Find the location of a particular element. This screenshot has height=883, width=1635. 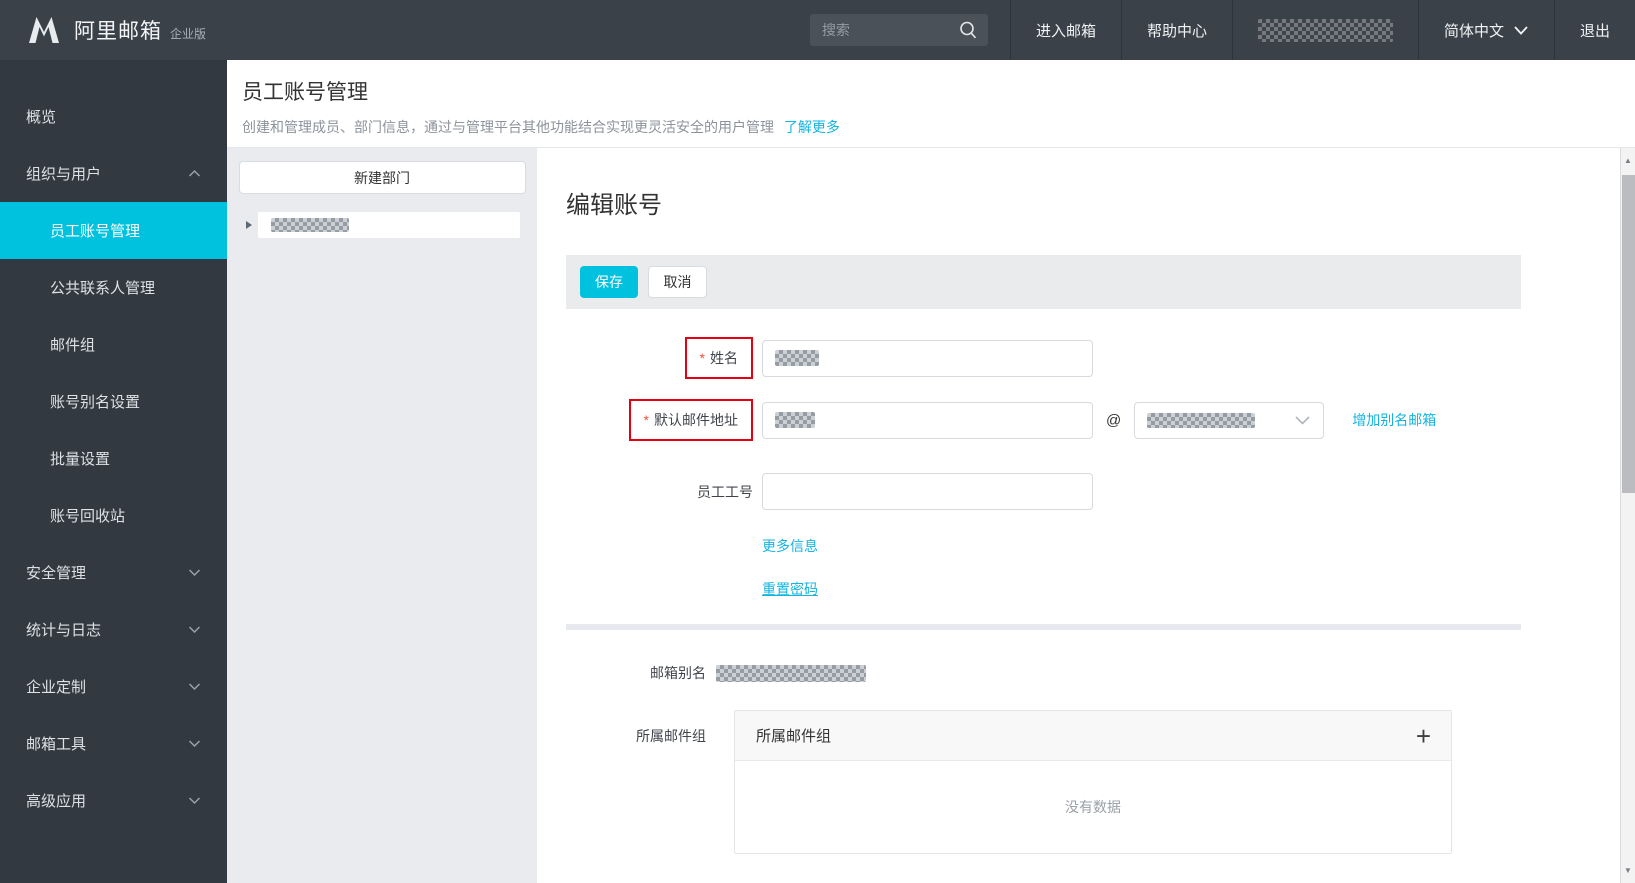

email-field-row: * 默认邮件地址 @ 增加别名邮箱 is located at coordinates (1100, 420).